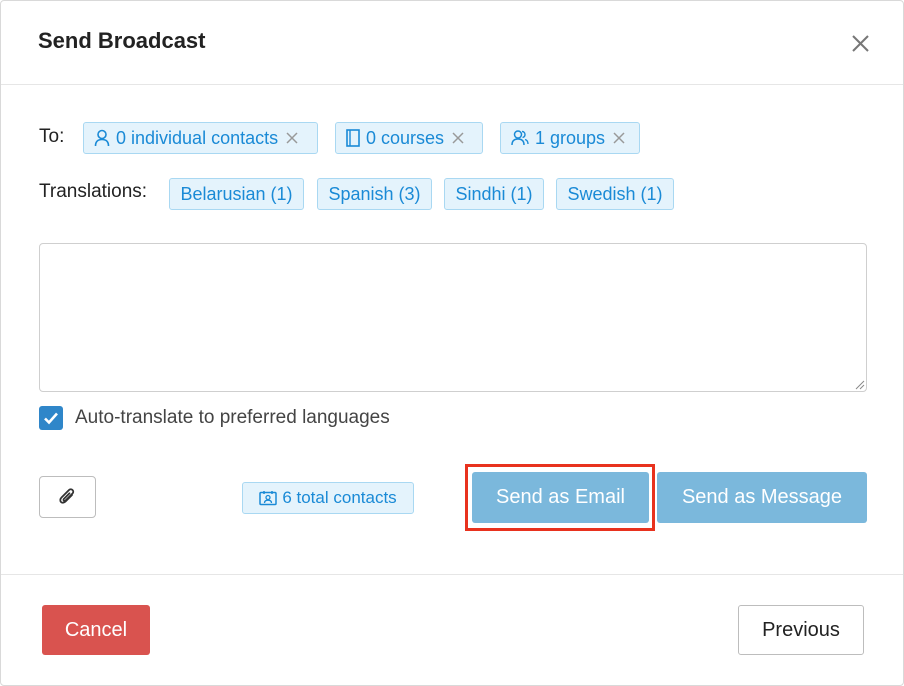 The width and height of the screenshot is (904, 686). I want to click on translation-chip-swedish: Swedish (1), so click(615, 194).